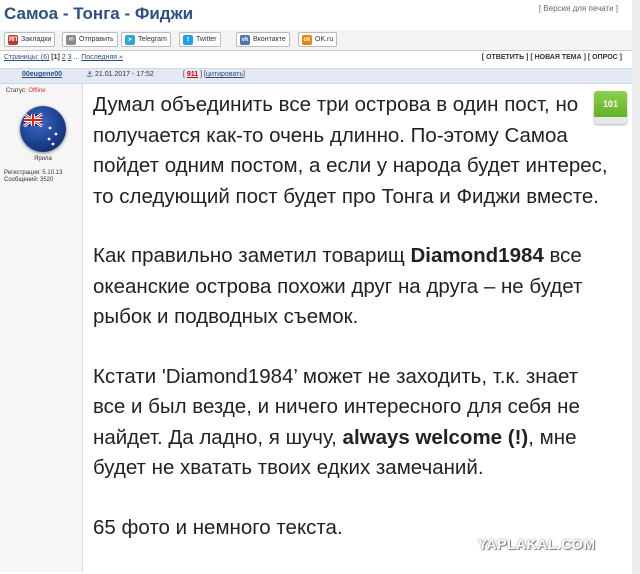 This screenshot has height=574, width=640. What do you see at coordinates (537, 544) in the screenshot?
I see `watermark: YAPLAKAL.COM` at bounding box center [537, 544].